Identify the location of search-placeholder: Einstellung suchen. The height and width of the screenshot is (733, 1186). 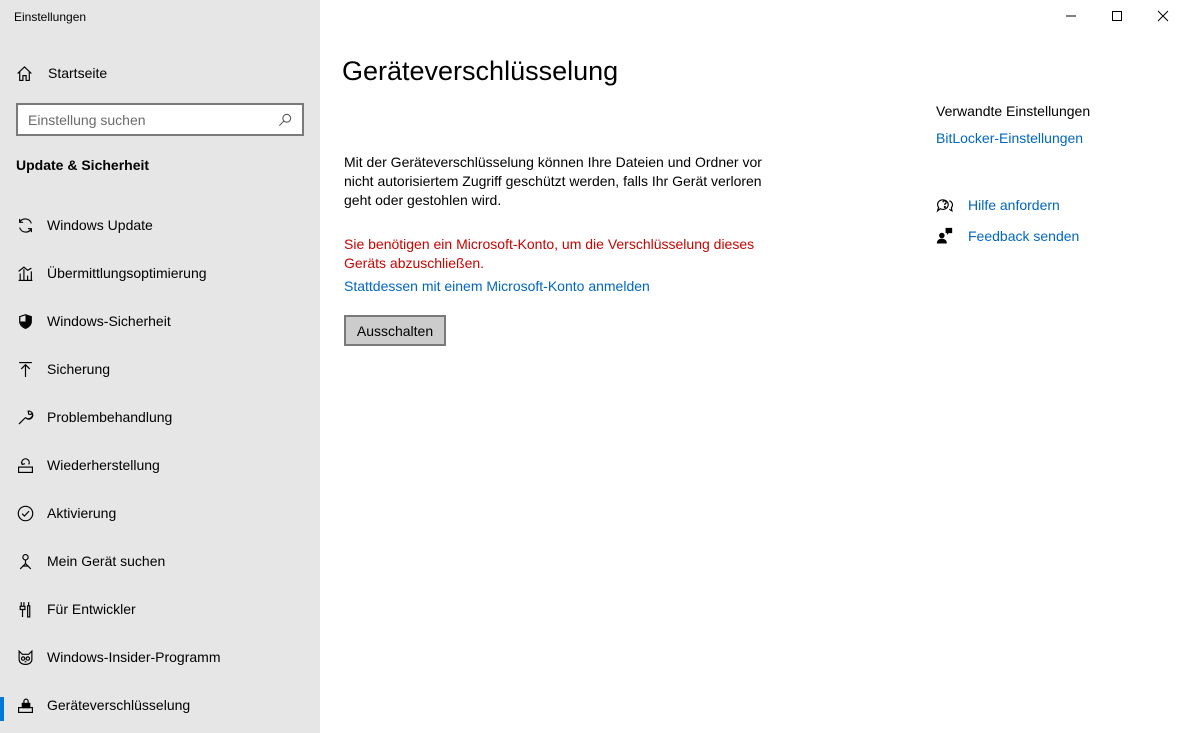
(87, 119).